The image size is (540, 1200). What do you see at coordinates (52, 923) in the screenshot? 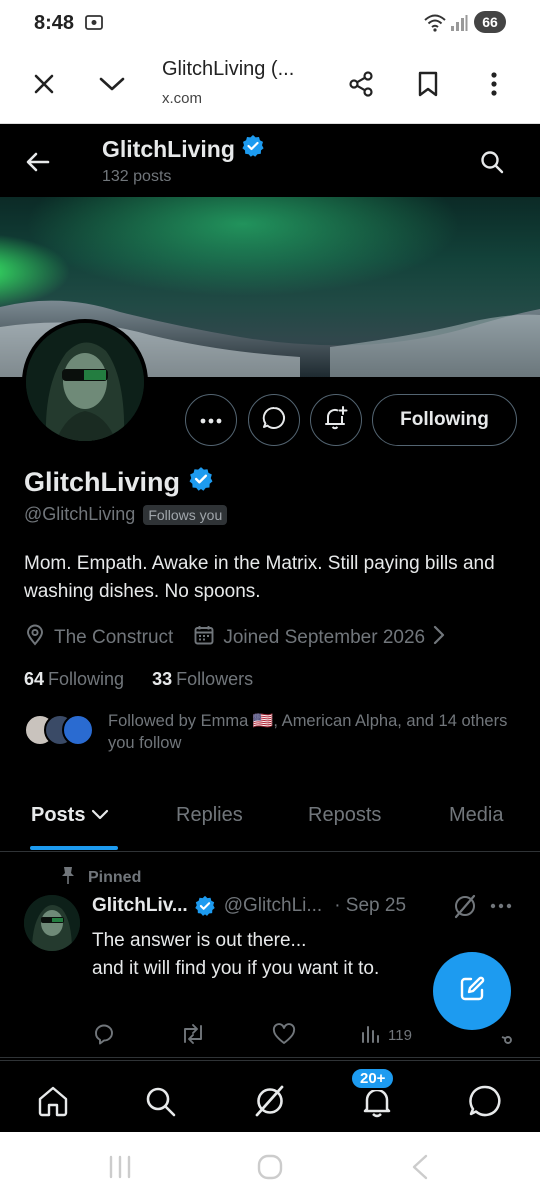
I see `tweet-avatar` at bounding box center [52, 923].